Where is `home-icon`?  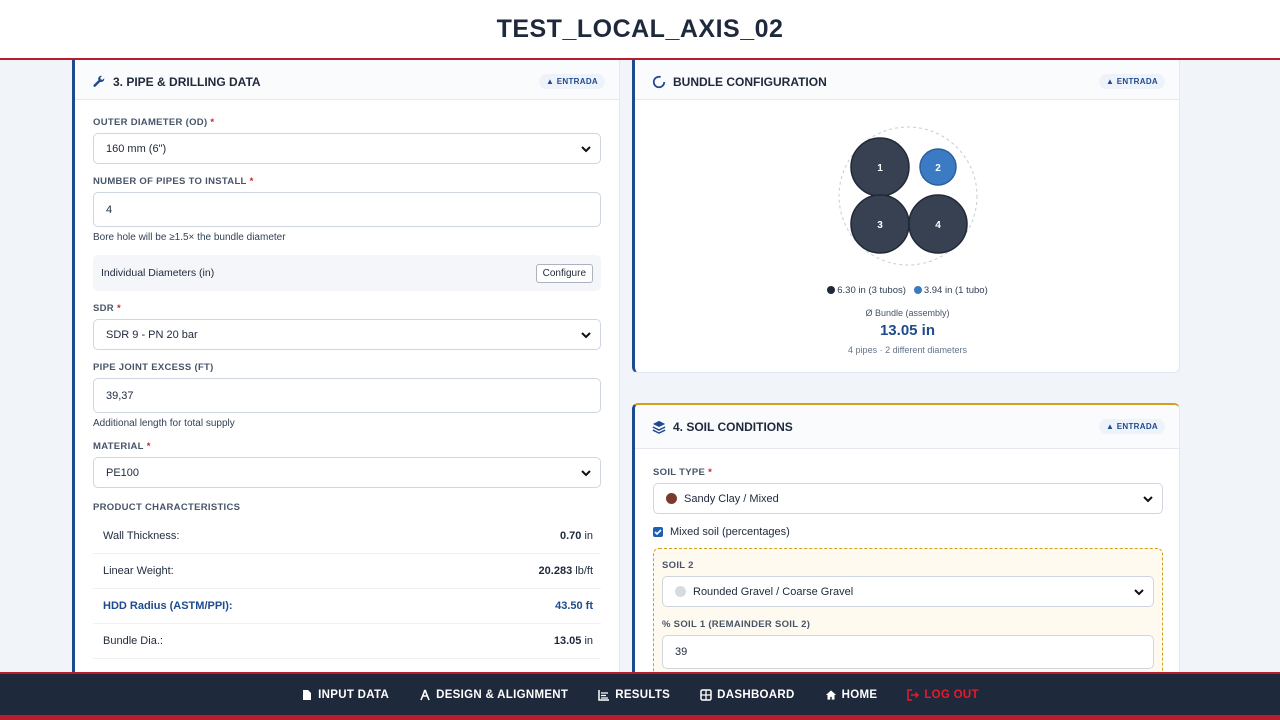
home-icon is located at coordinates (831, 695).